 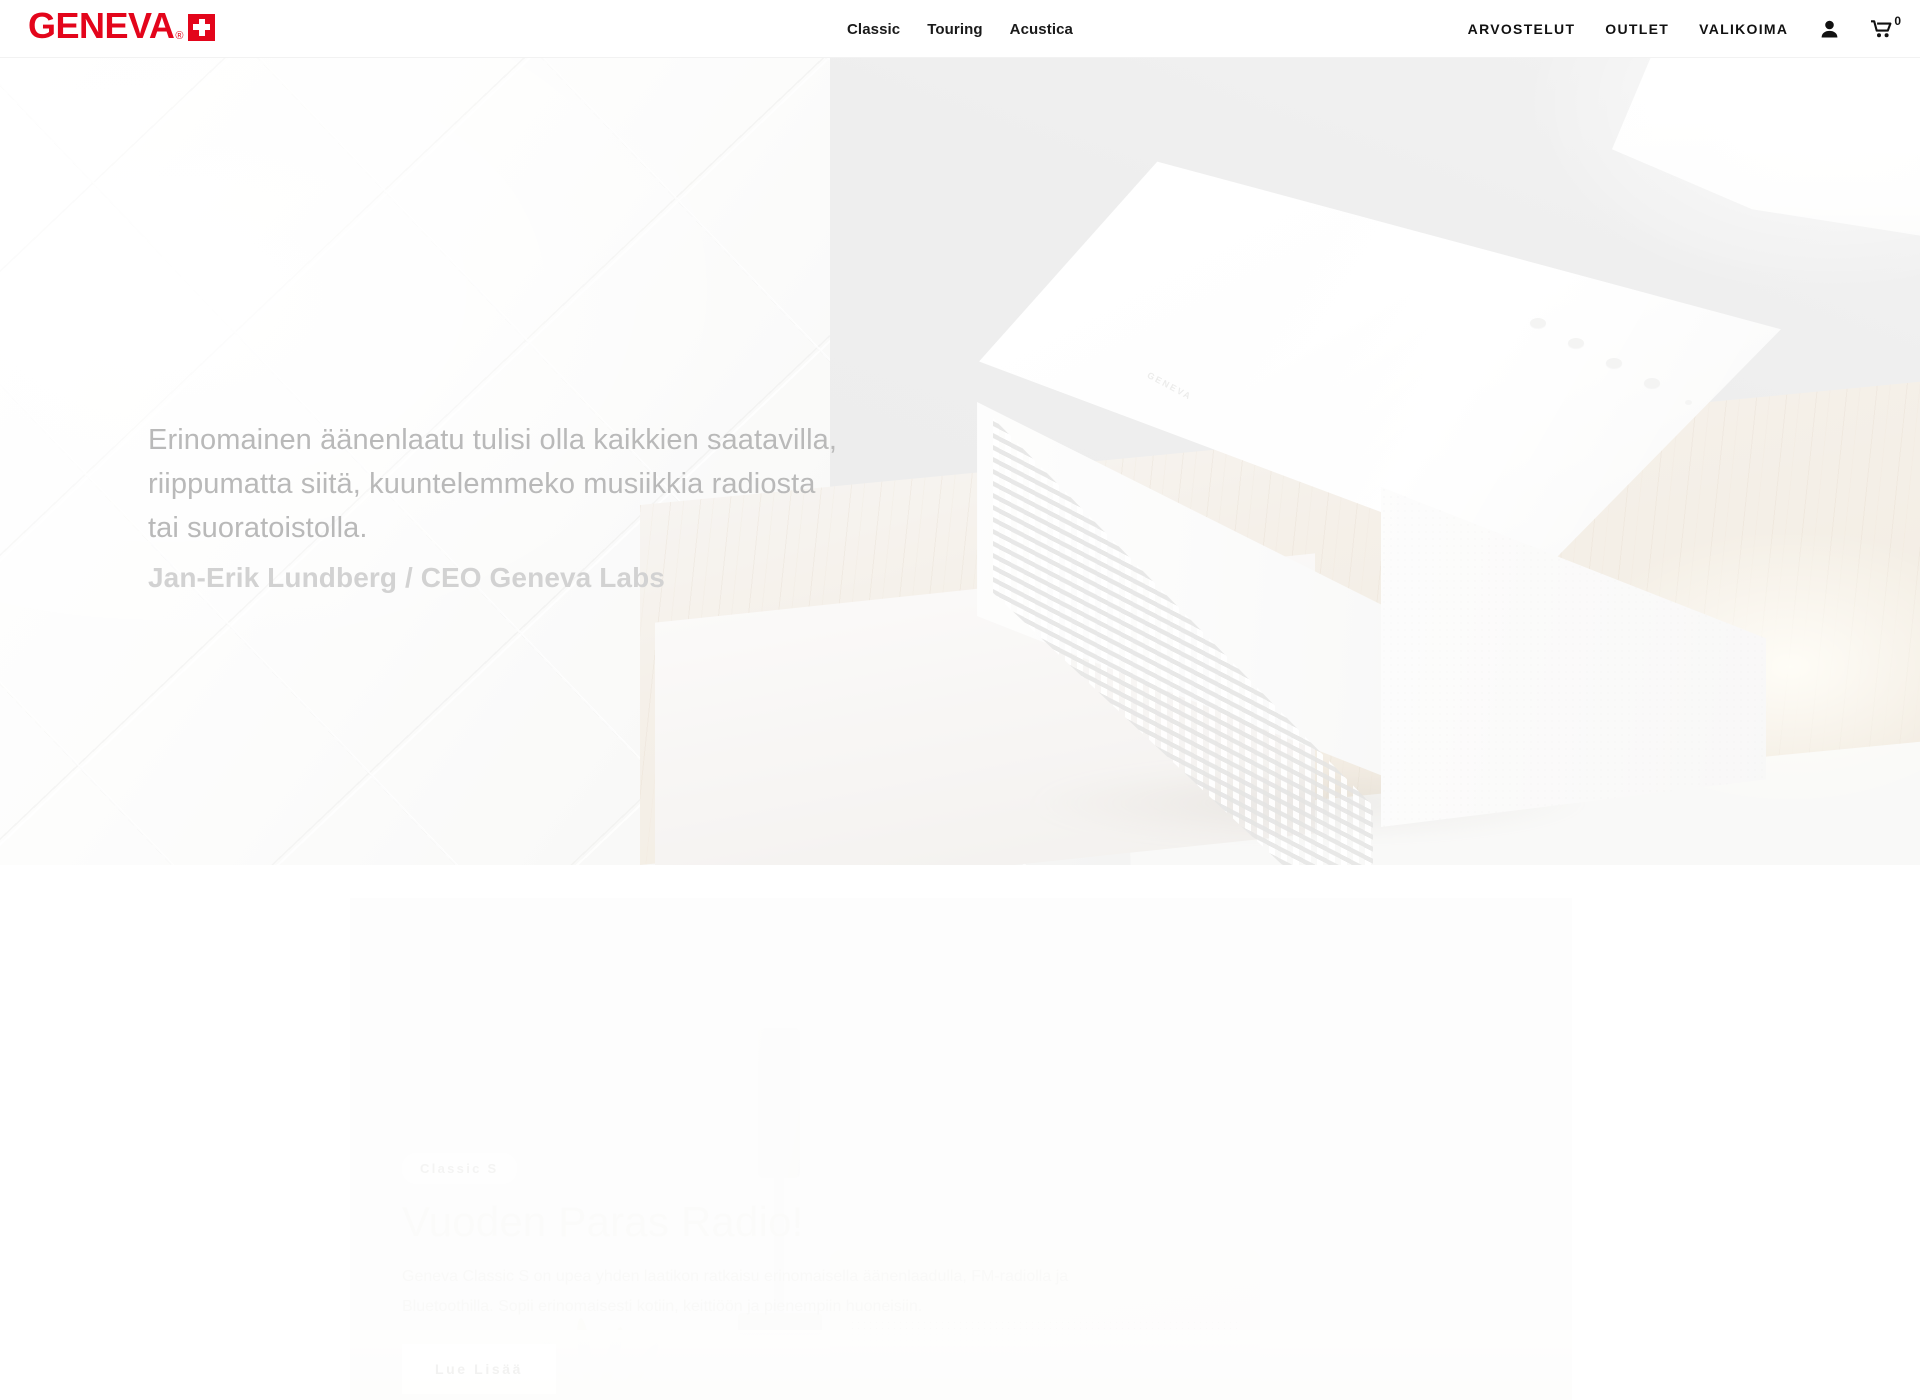 What do you see at coordinates (202, 27) in the screenshot?
I see `swiss-cross-icon` at bounding box center [202, 27].